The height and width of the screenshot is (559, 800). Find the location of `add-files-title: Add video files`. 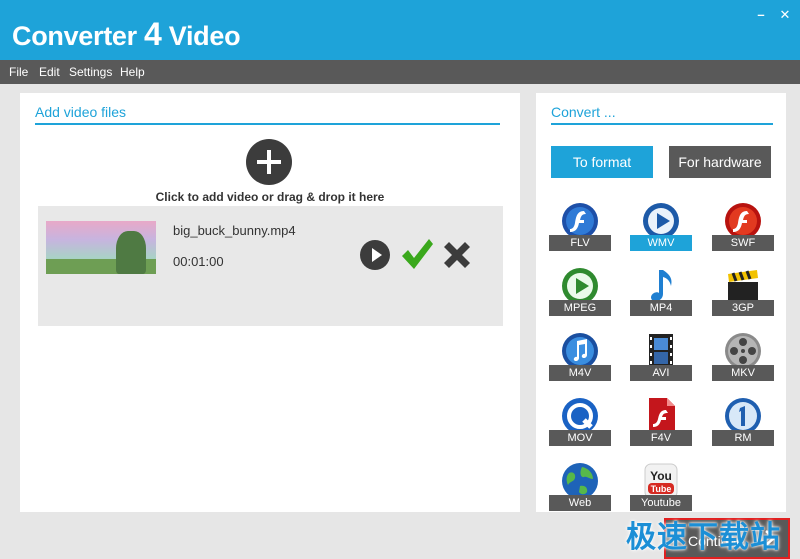

add-files-title: Add video files is located at coordinates (81, 112).